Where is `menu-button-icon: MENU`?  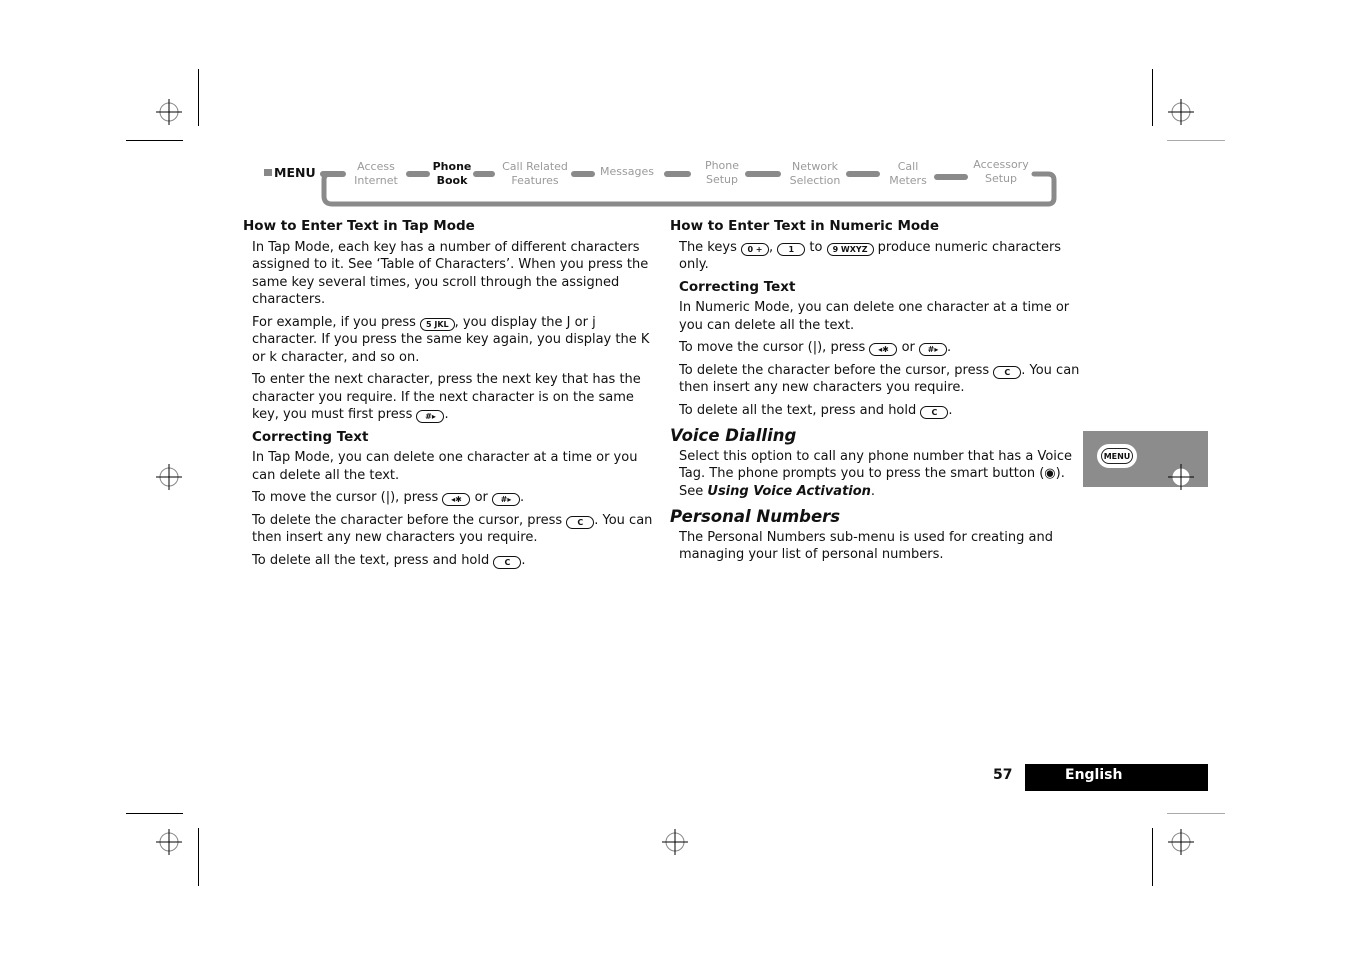 menu-button-icon: MENU is located at coordinates (1117, 456).